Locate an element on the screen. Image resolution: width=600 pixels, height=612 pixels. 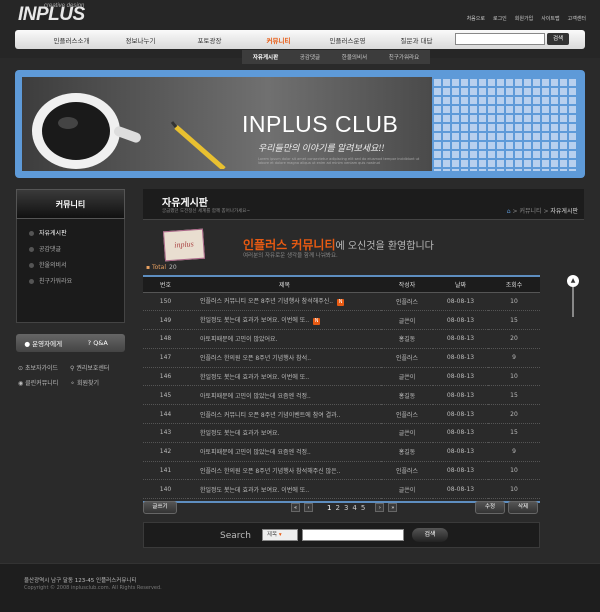
qna-button: ? Q&A is located at coordinates (98, 343).